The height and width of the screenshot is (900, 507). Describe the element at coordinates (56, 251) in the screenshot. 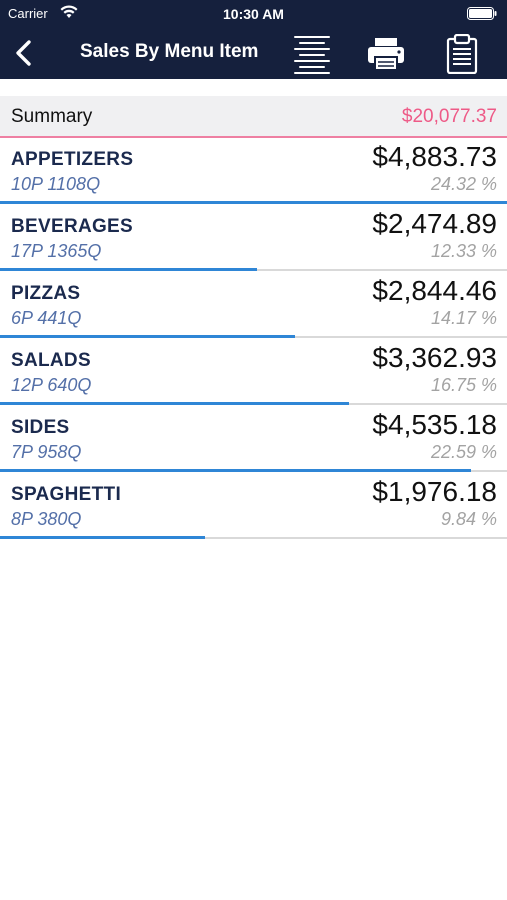

I see `item-counts: 17P 1365Q` at that location.